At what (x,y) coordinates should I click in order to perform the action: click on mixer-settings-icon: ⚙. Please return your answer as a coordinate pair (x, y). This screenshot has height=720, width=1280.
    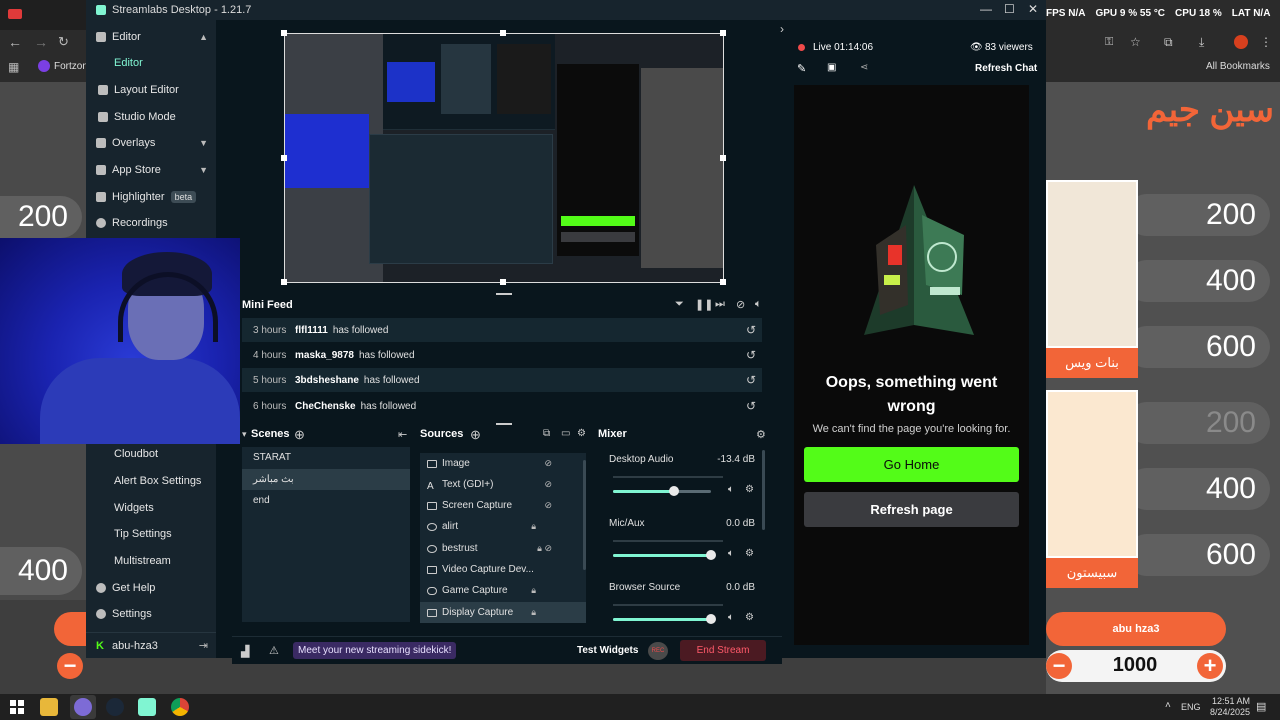
    Looking at the image, I should click on (761, 434).